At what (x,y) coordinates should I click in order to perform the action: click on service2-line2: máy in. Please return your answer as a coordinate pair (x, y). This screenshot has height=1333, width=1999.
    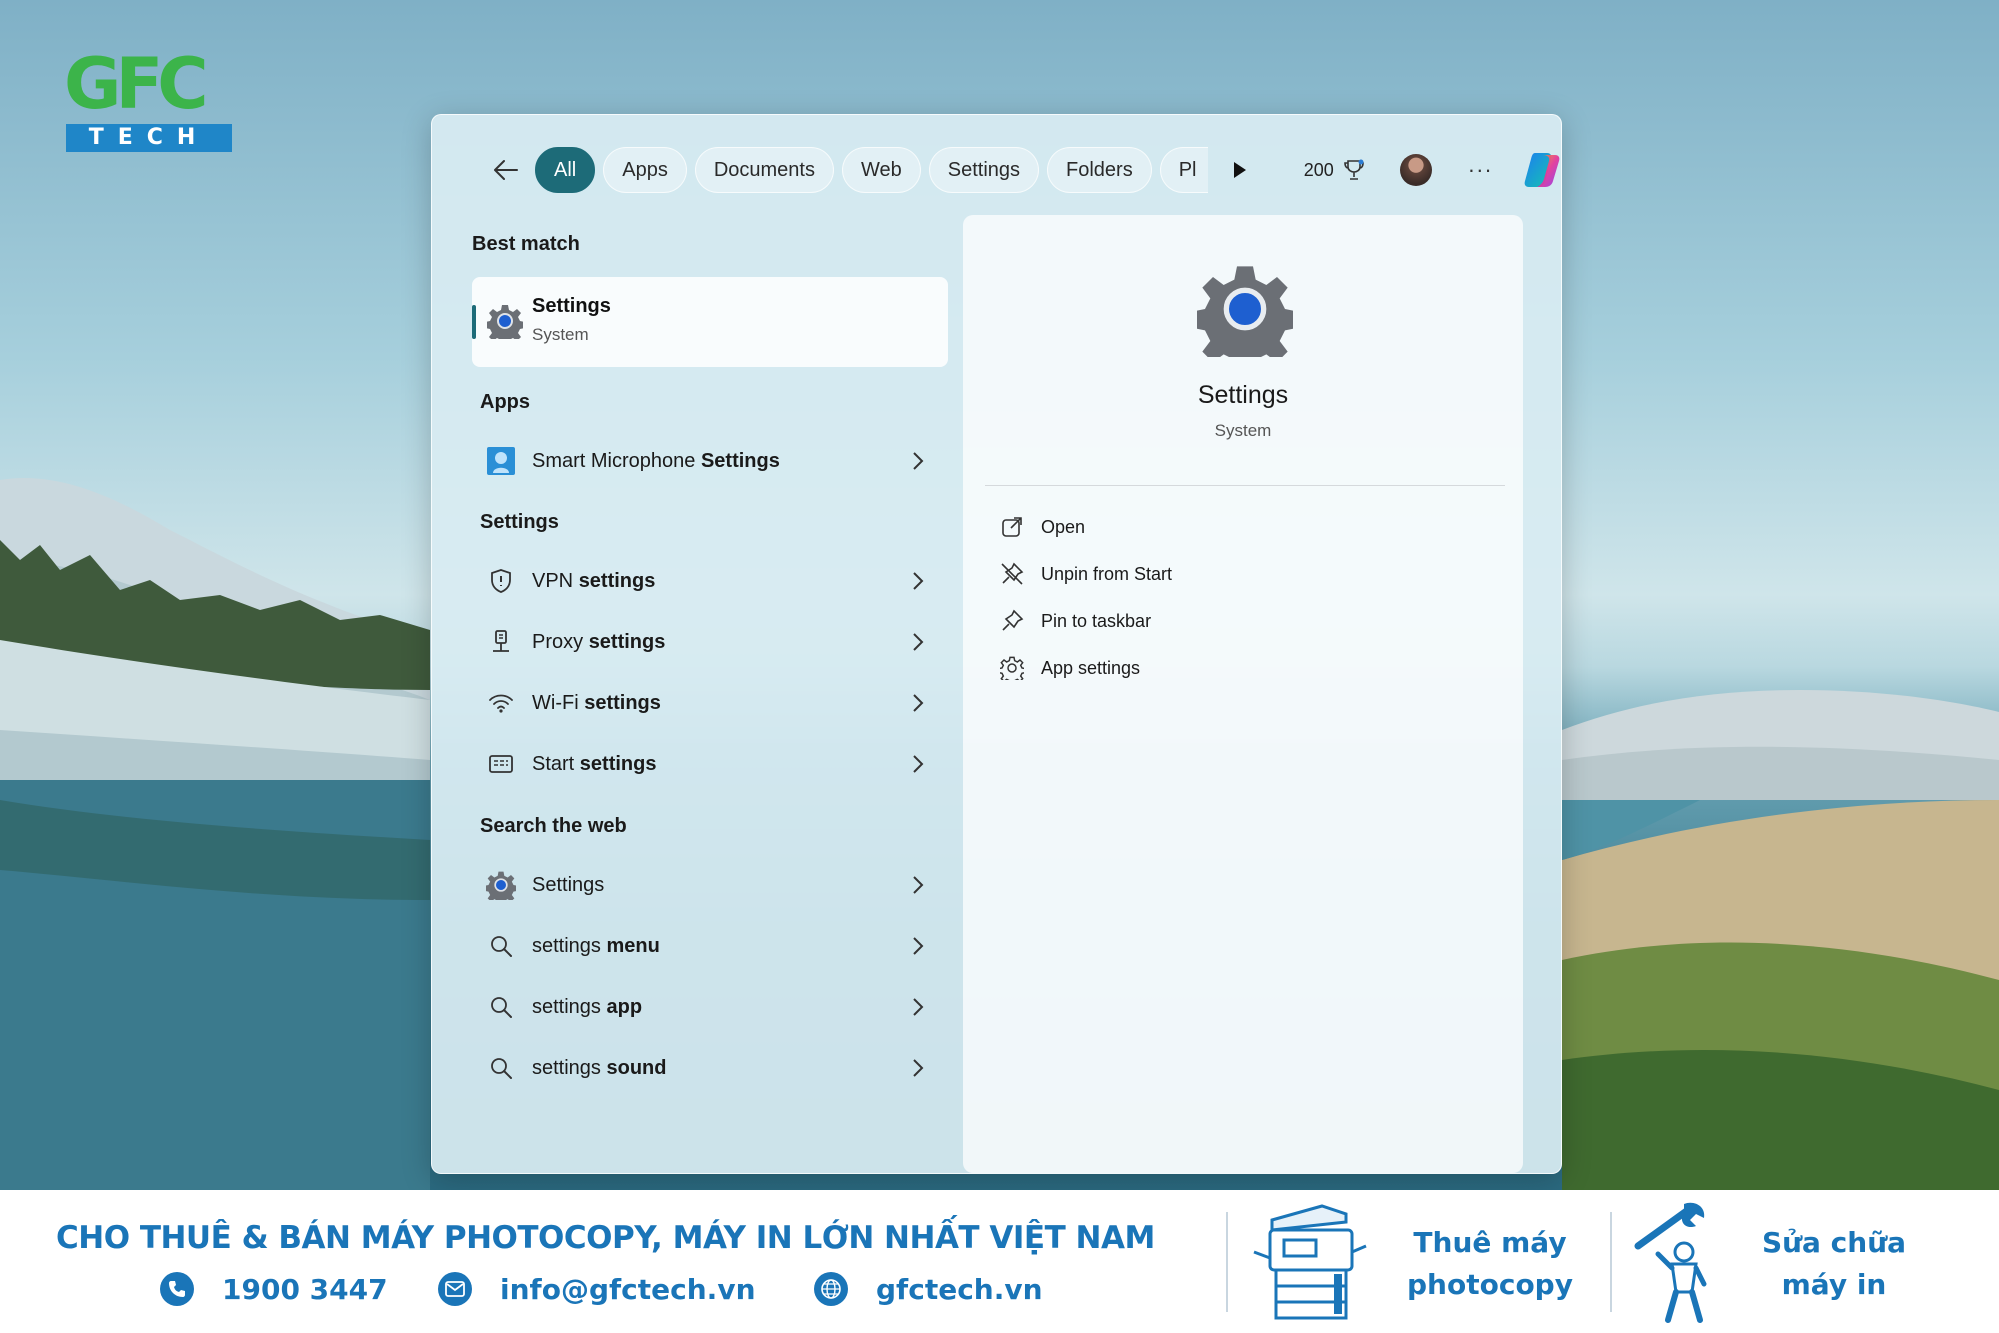
    Looking at the image, I should click on (1834, 1284).